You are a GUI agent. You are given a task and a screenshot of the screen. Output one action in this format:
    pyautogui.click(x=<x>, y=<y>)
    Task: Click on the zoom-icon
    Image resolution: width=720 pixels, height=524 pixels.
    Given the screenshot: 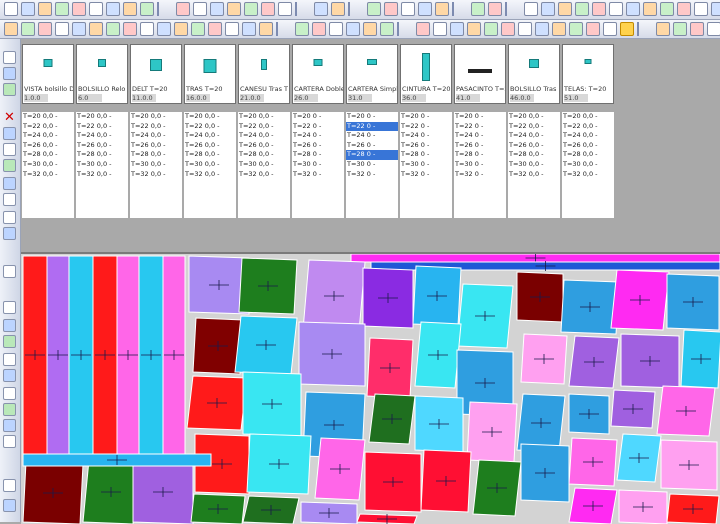 What is the action you would take?
    pyautogui.click(x=266, y=29)
    